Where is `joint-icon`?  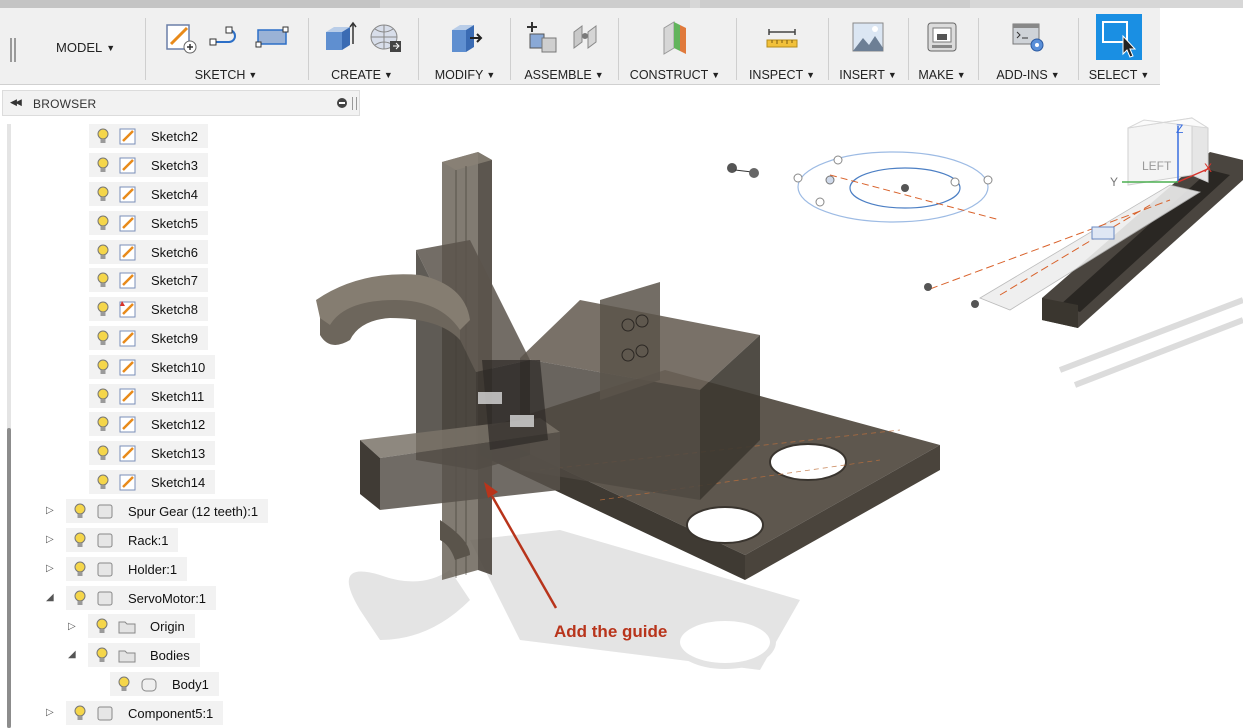
joint-icon is located at coordinates (587, 37).